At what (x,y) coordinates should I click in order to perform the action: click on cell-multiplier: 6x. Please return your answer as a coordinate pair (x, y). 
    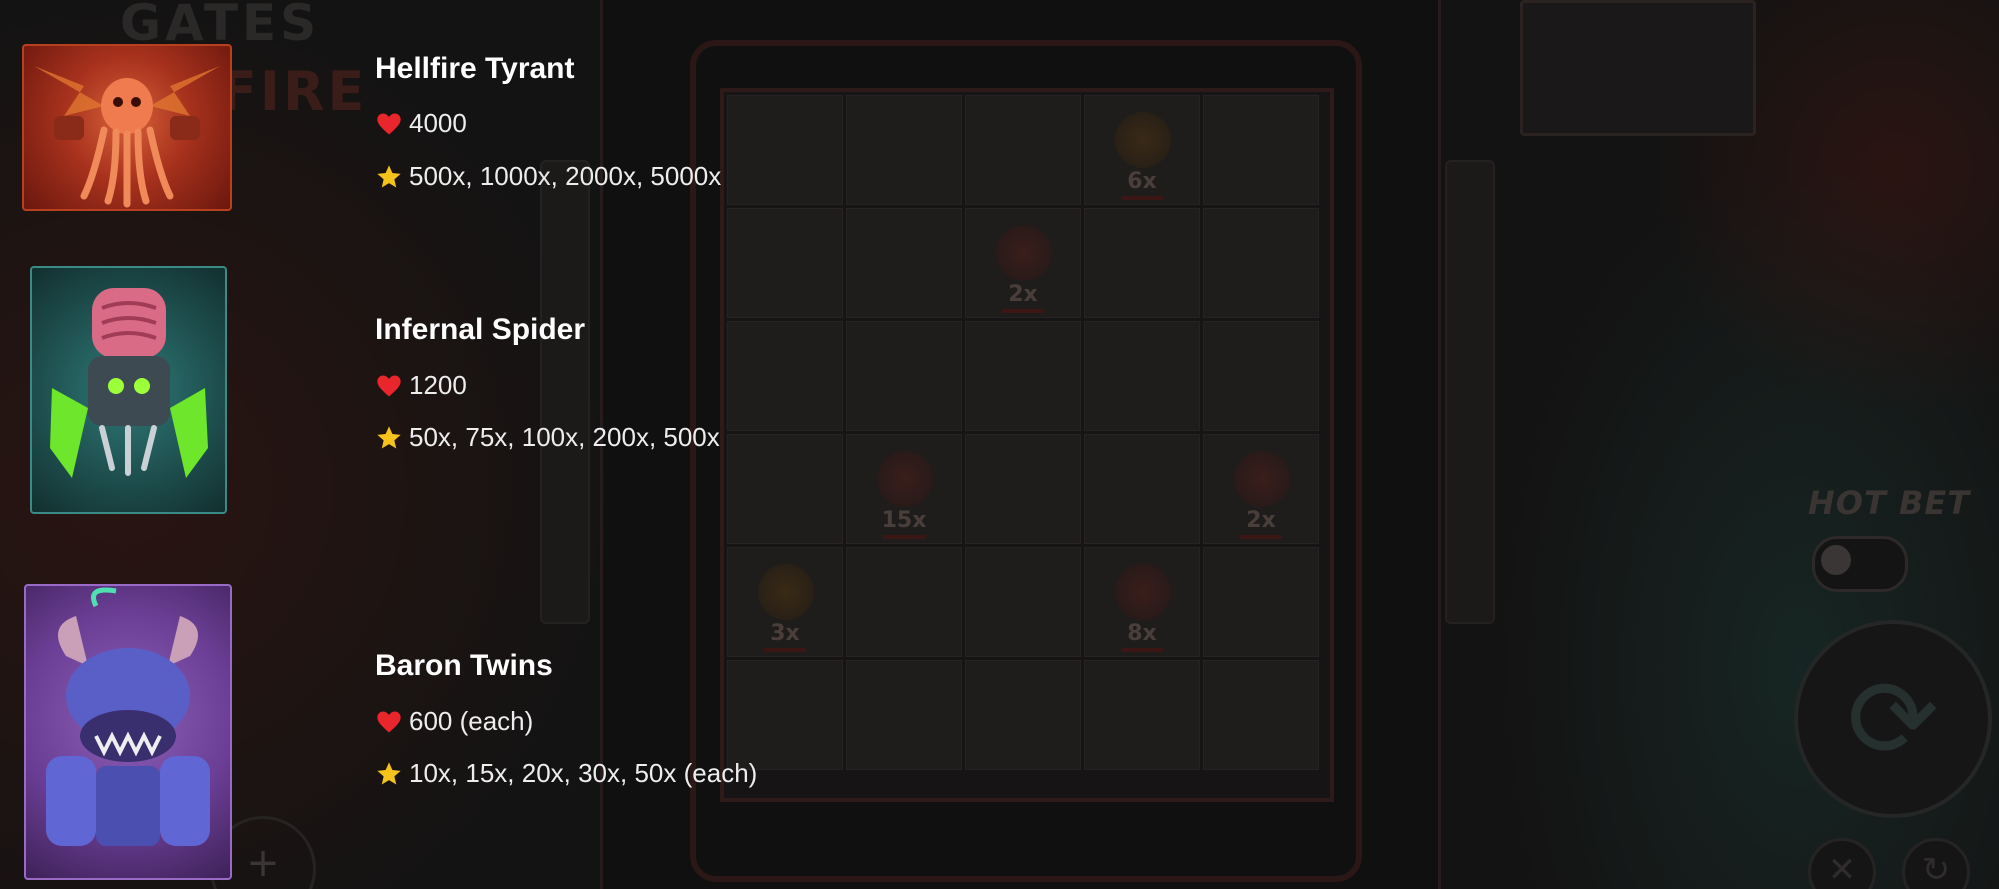
    Looking at the image, I should click on (1142, 181).